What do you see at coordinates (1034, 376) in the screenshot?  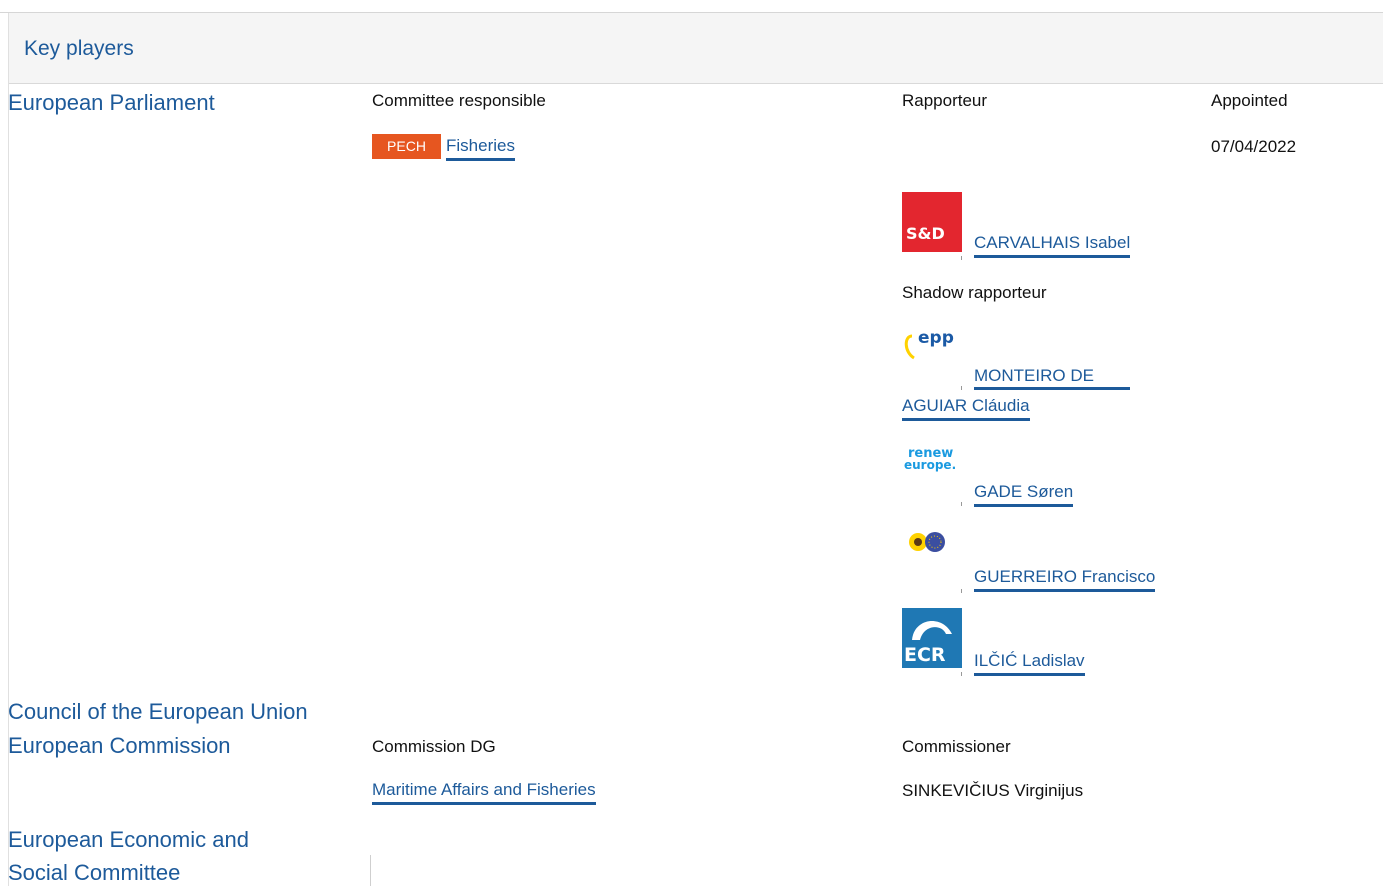 I see `shadow-1-link-line1: MONTEIRO DE` at bounding box center [1034, 376].